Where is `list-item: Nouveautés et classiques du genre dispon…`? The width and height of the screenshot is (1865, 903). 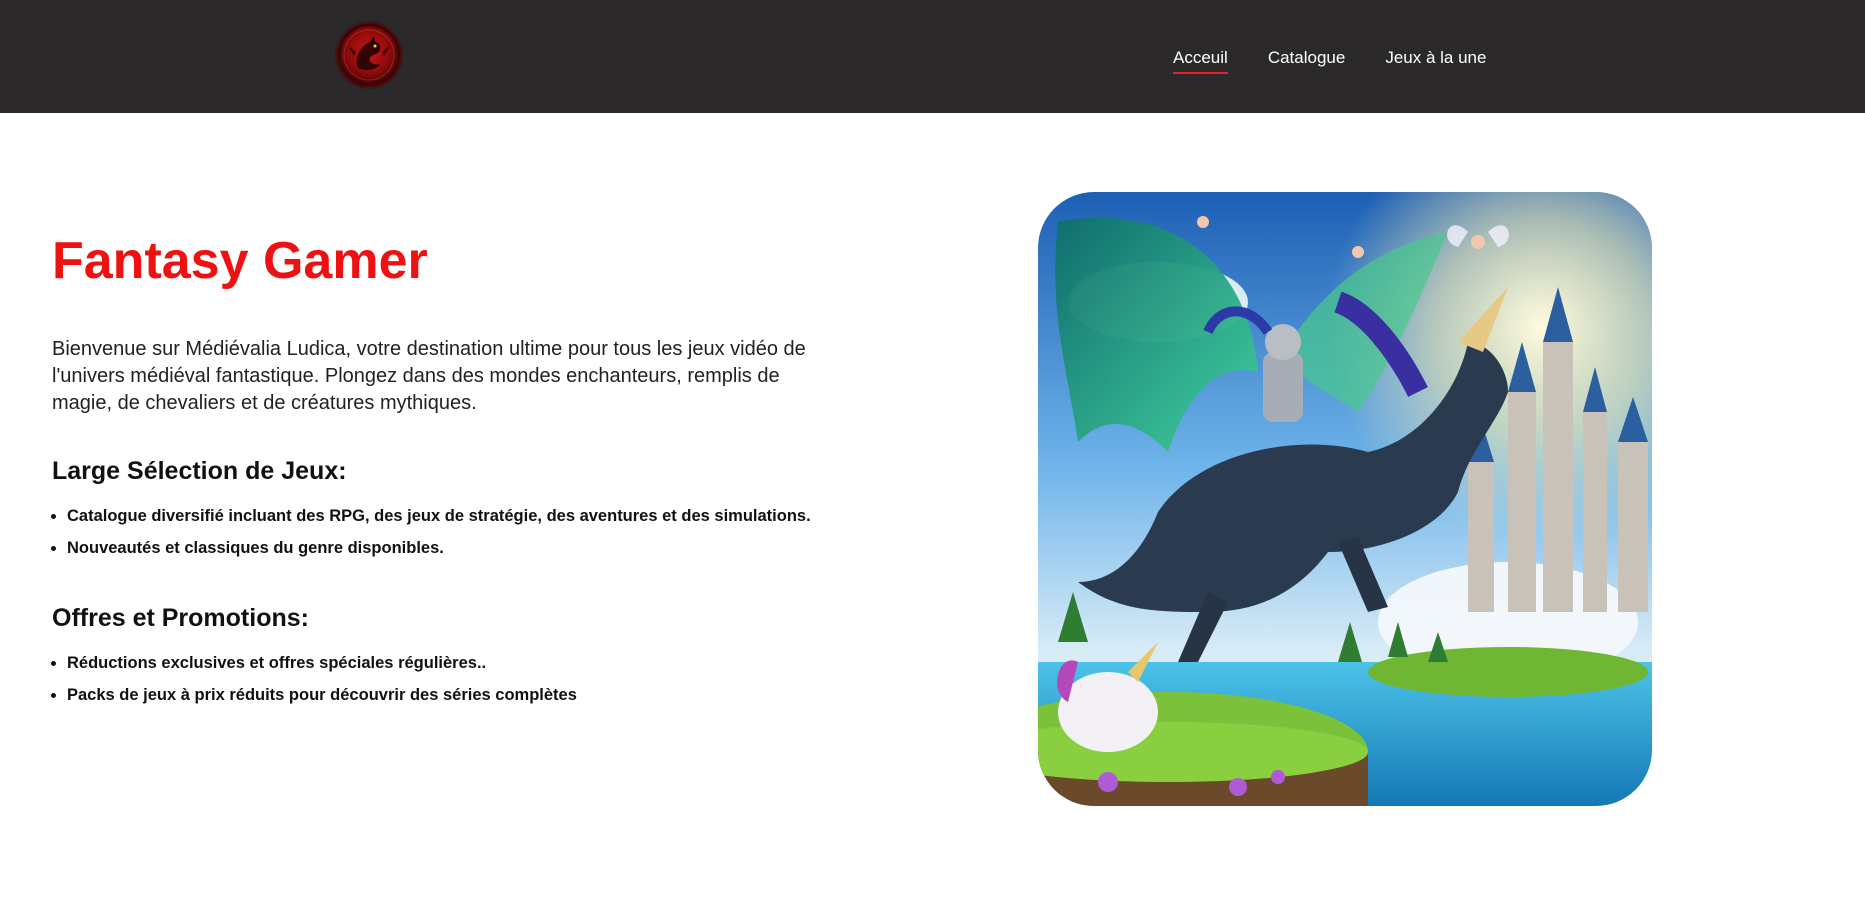
list-item: Nouveautés et classiques du genre dispon… is located at coordinates (449, 548).